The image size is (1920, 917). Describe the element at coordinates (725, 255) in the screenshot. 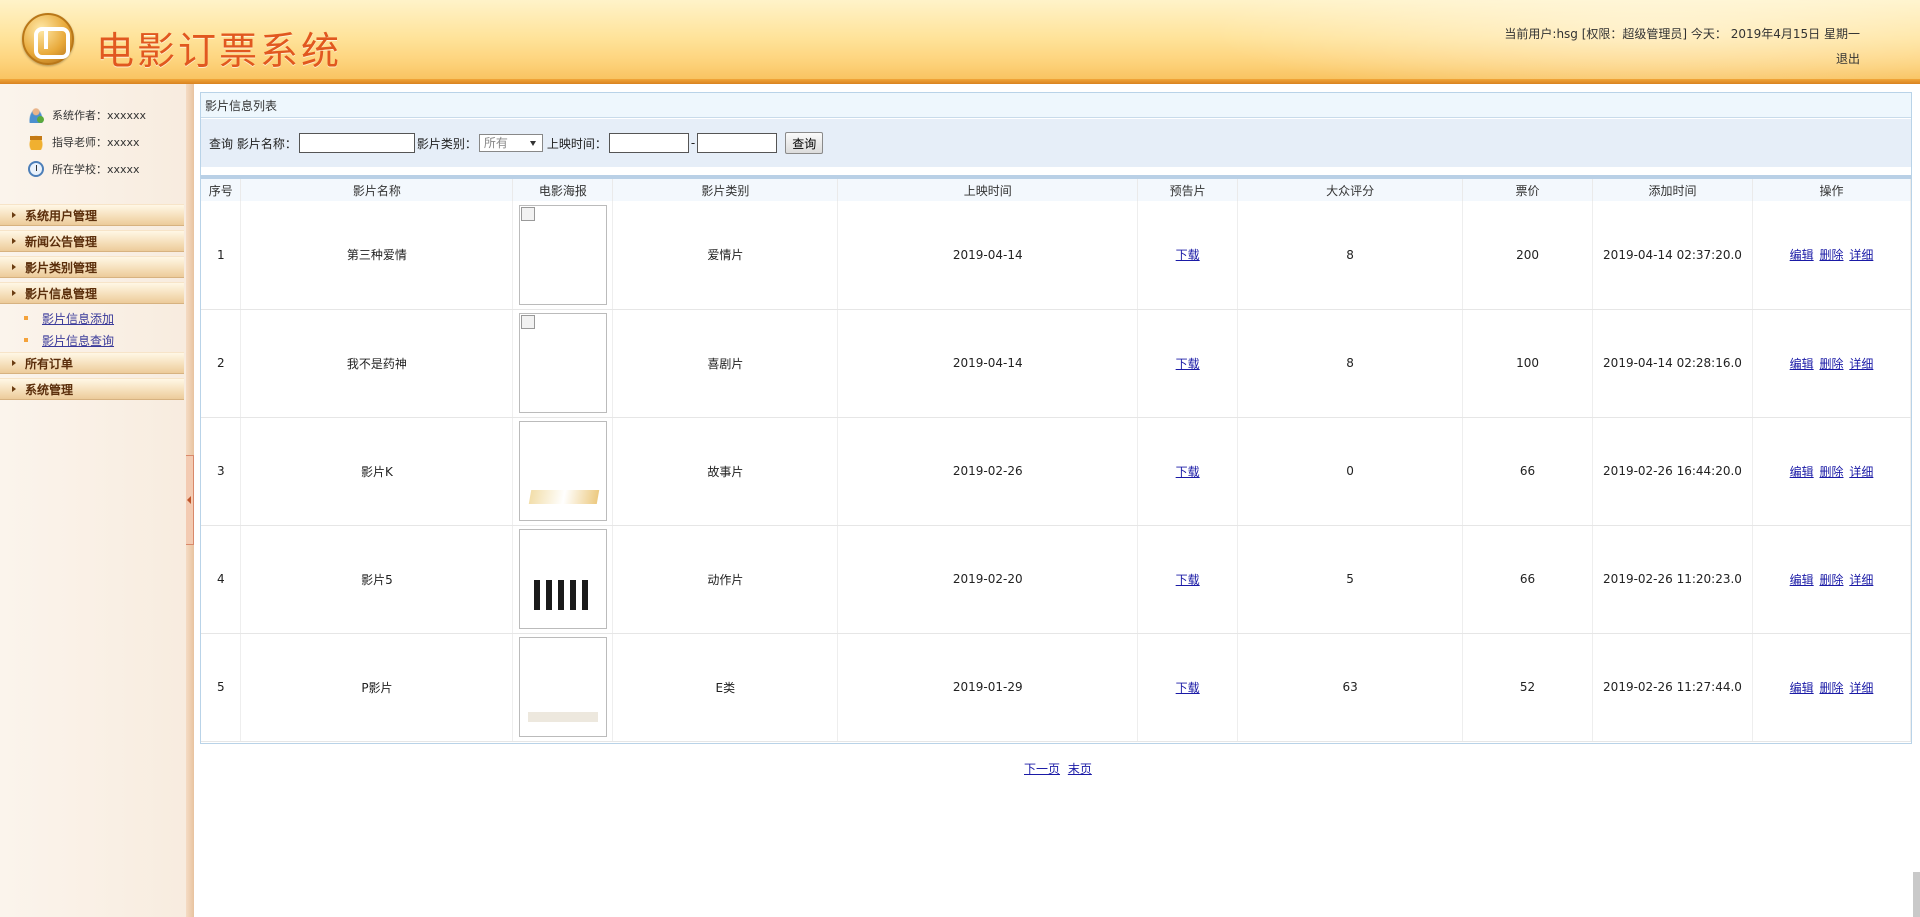

I see `cell-category: 爱情片` at that location.